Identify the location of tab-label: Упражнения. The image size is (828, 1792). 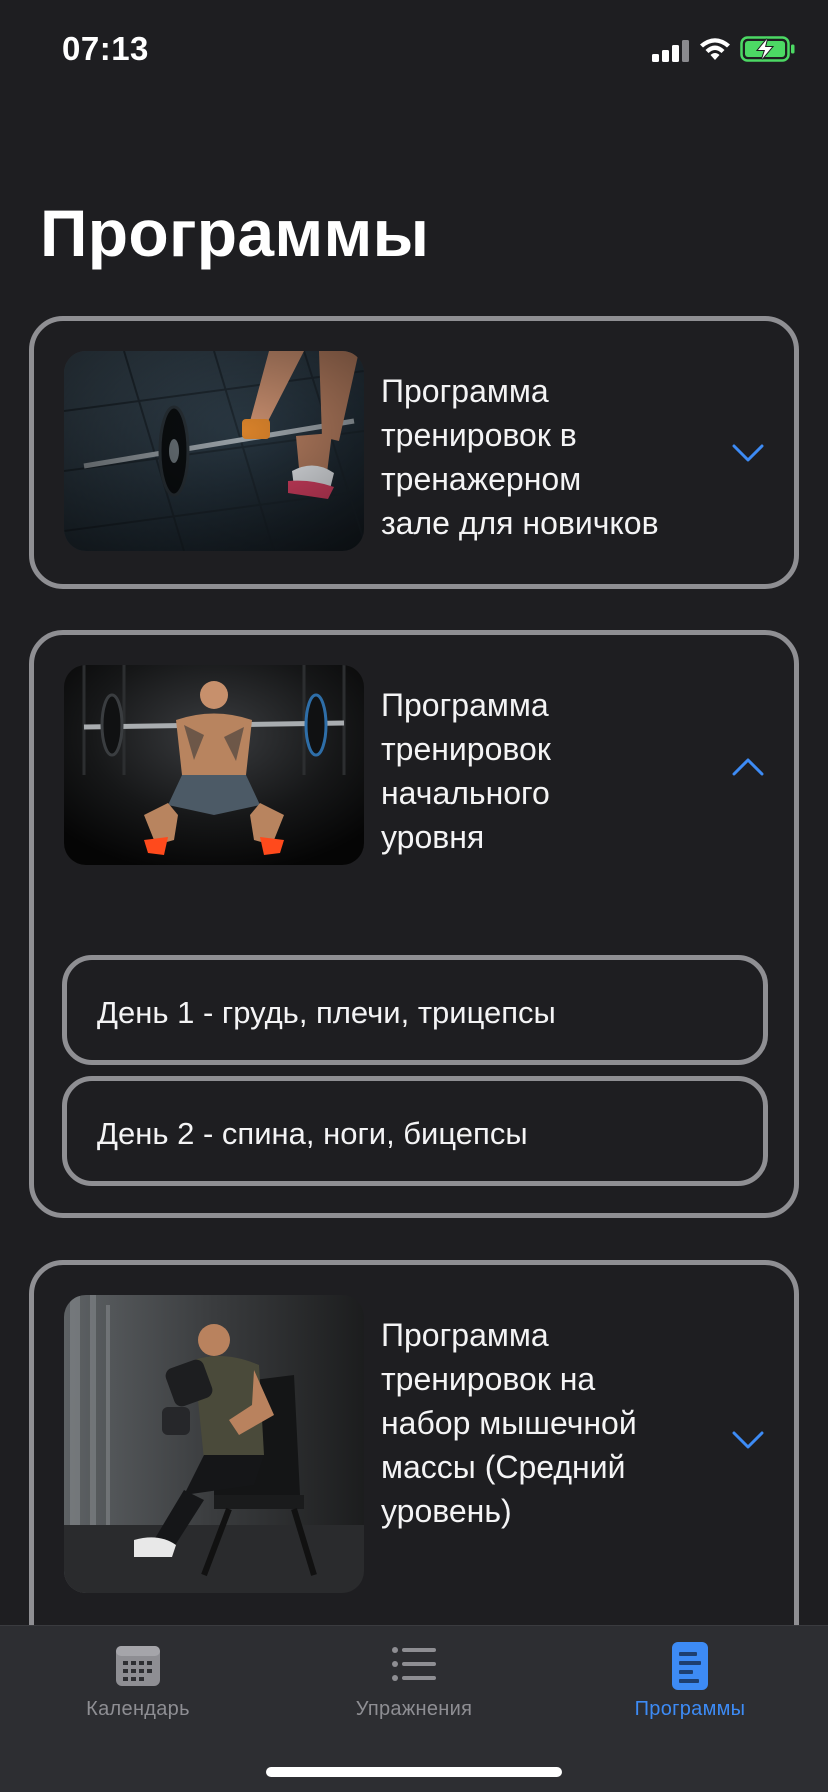
(414, 1709).